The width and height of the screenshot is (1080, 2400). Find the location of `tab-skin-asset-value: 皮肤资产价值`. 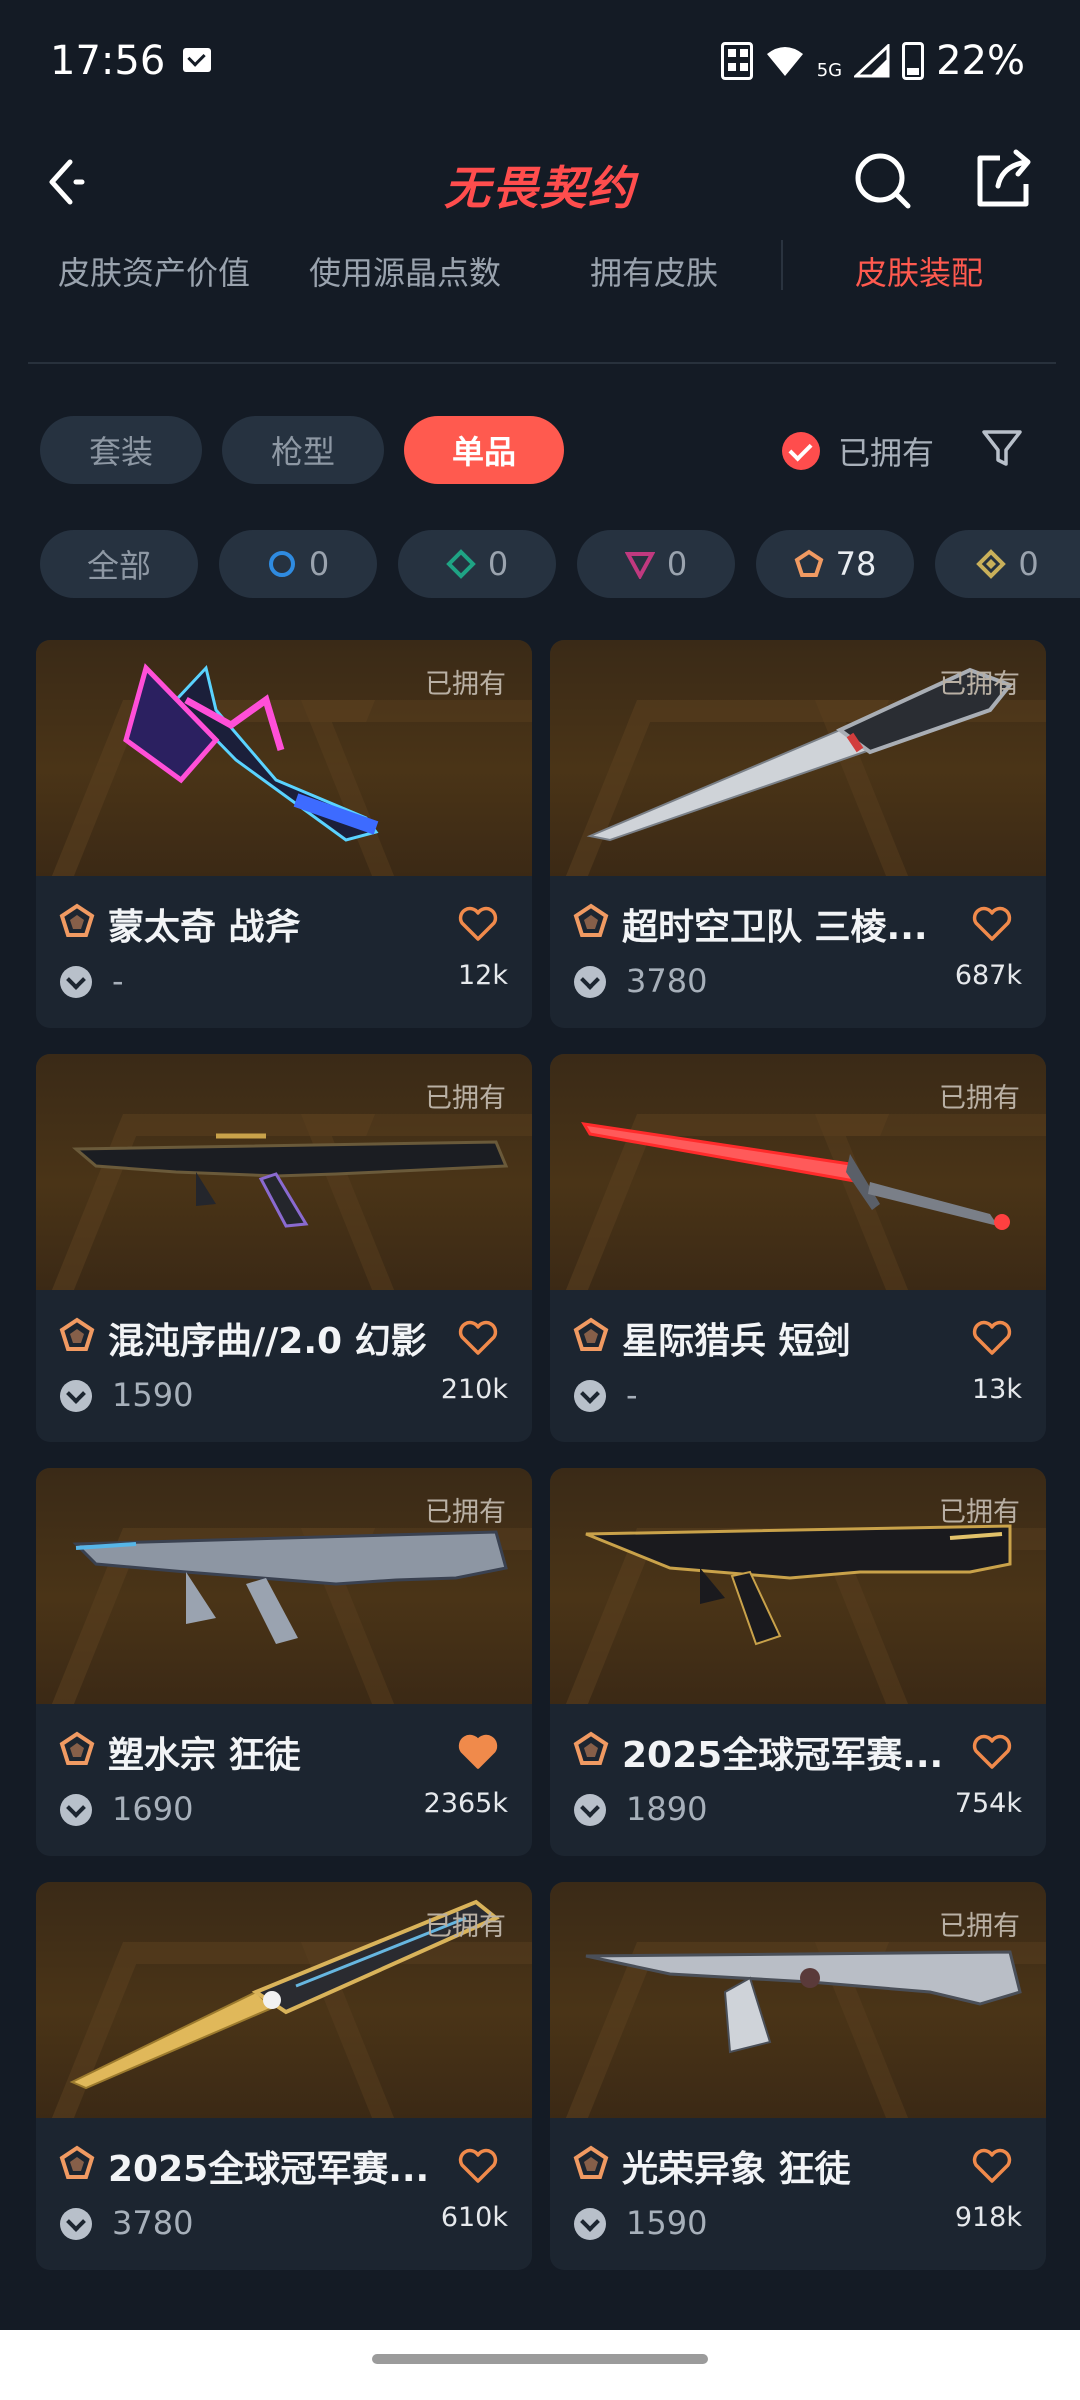

tab-skin-asset-value: 皮肤资产价值 is located at coordinates (154, 271).